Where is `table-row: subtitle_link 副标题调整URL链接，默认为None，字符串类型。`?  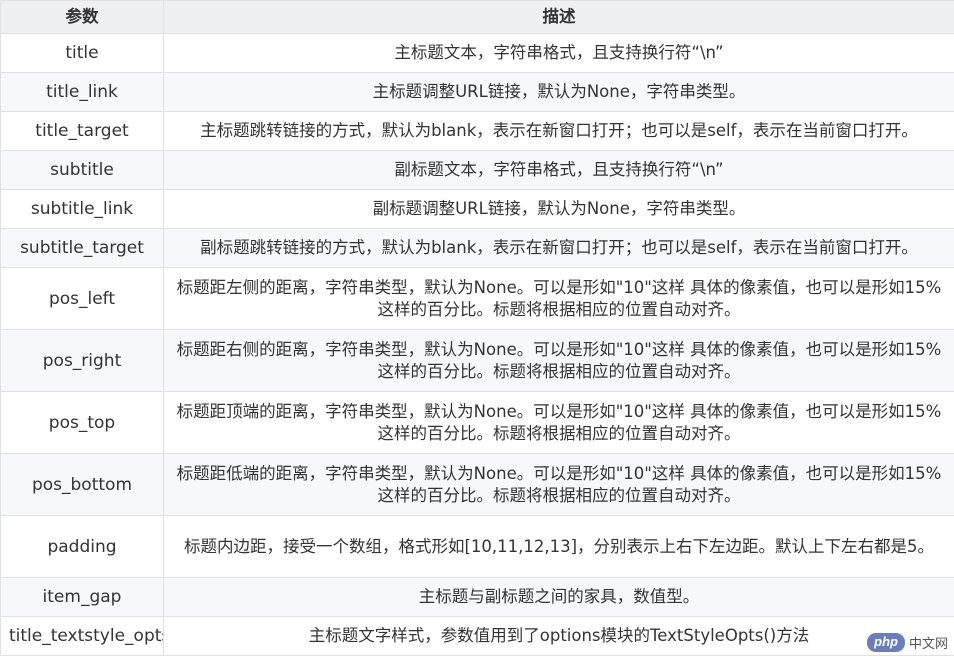
table-row: subtitle_link 副标题调整URL链接，默认为None，字符串类型。 is located at coordinates (477, 209).